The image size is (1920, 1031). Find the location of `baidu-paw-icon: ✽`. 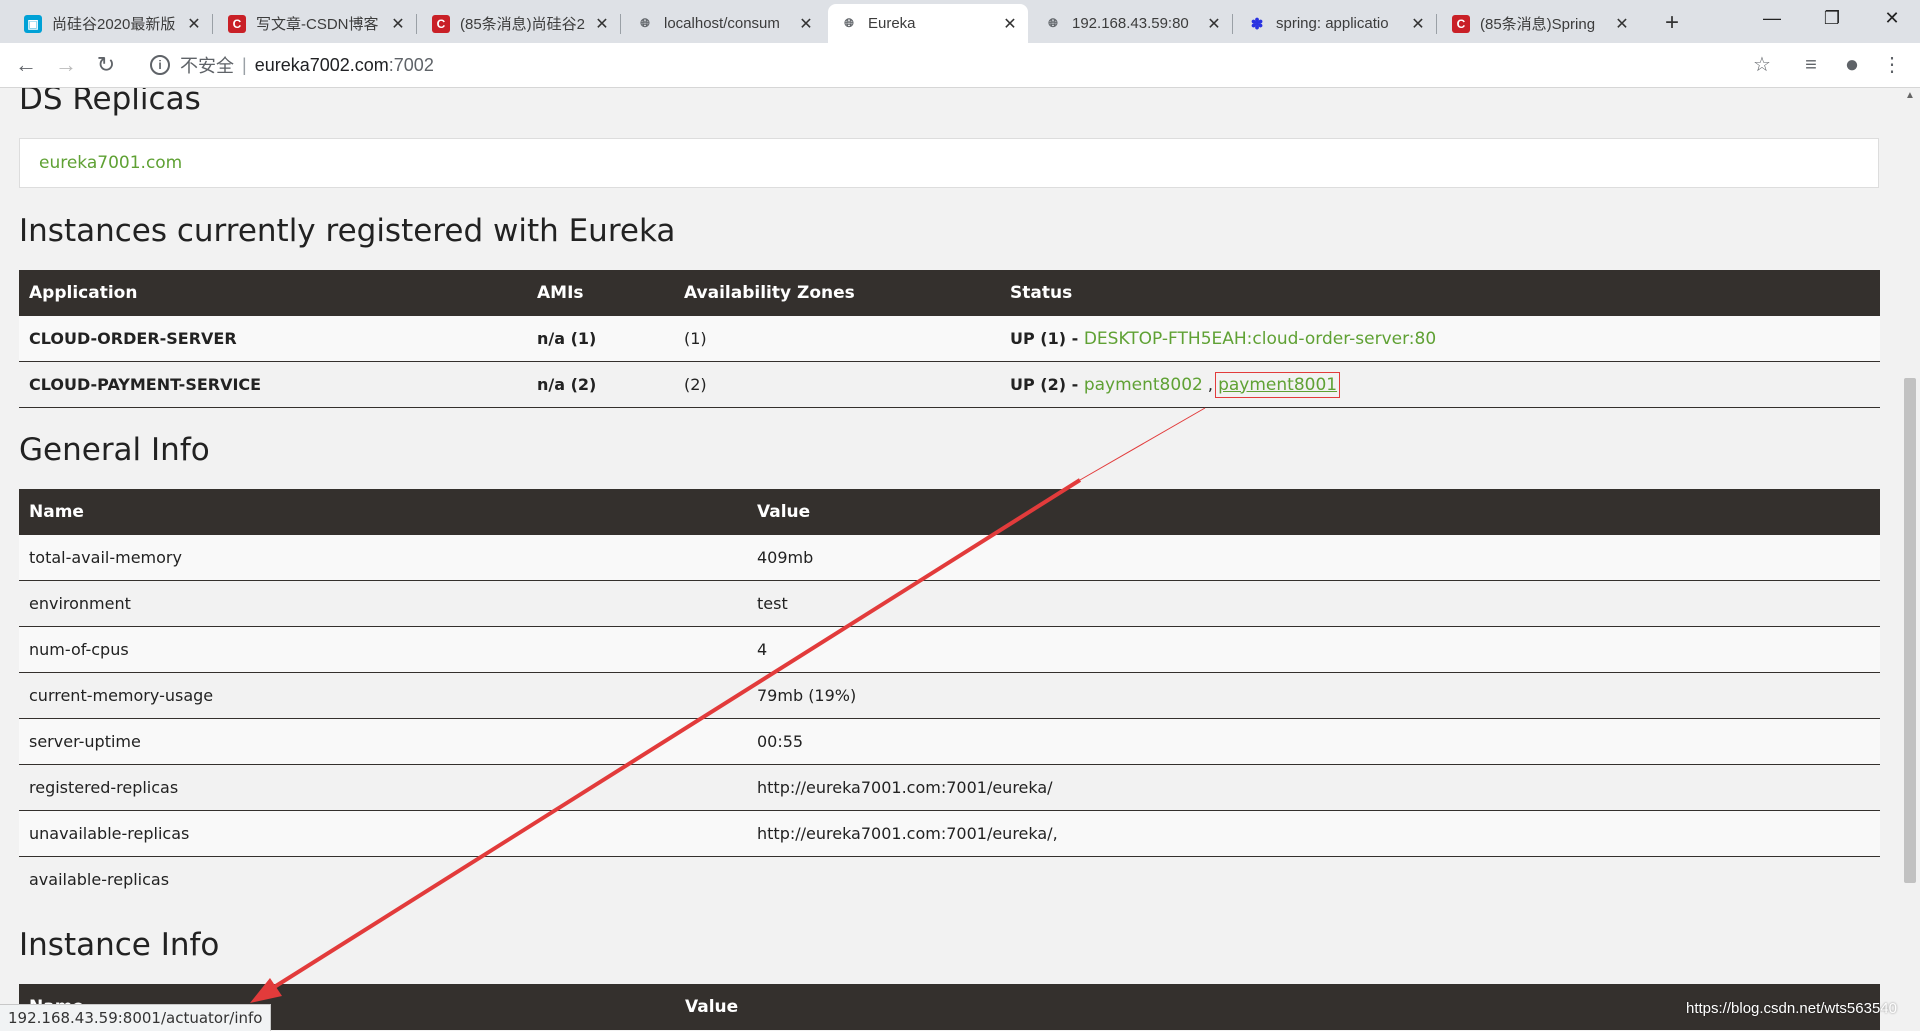

baidu-paw-icon: ✽ is located at coordinates (1257, 24).